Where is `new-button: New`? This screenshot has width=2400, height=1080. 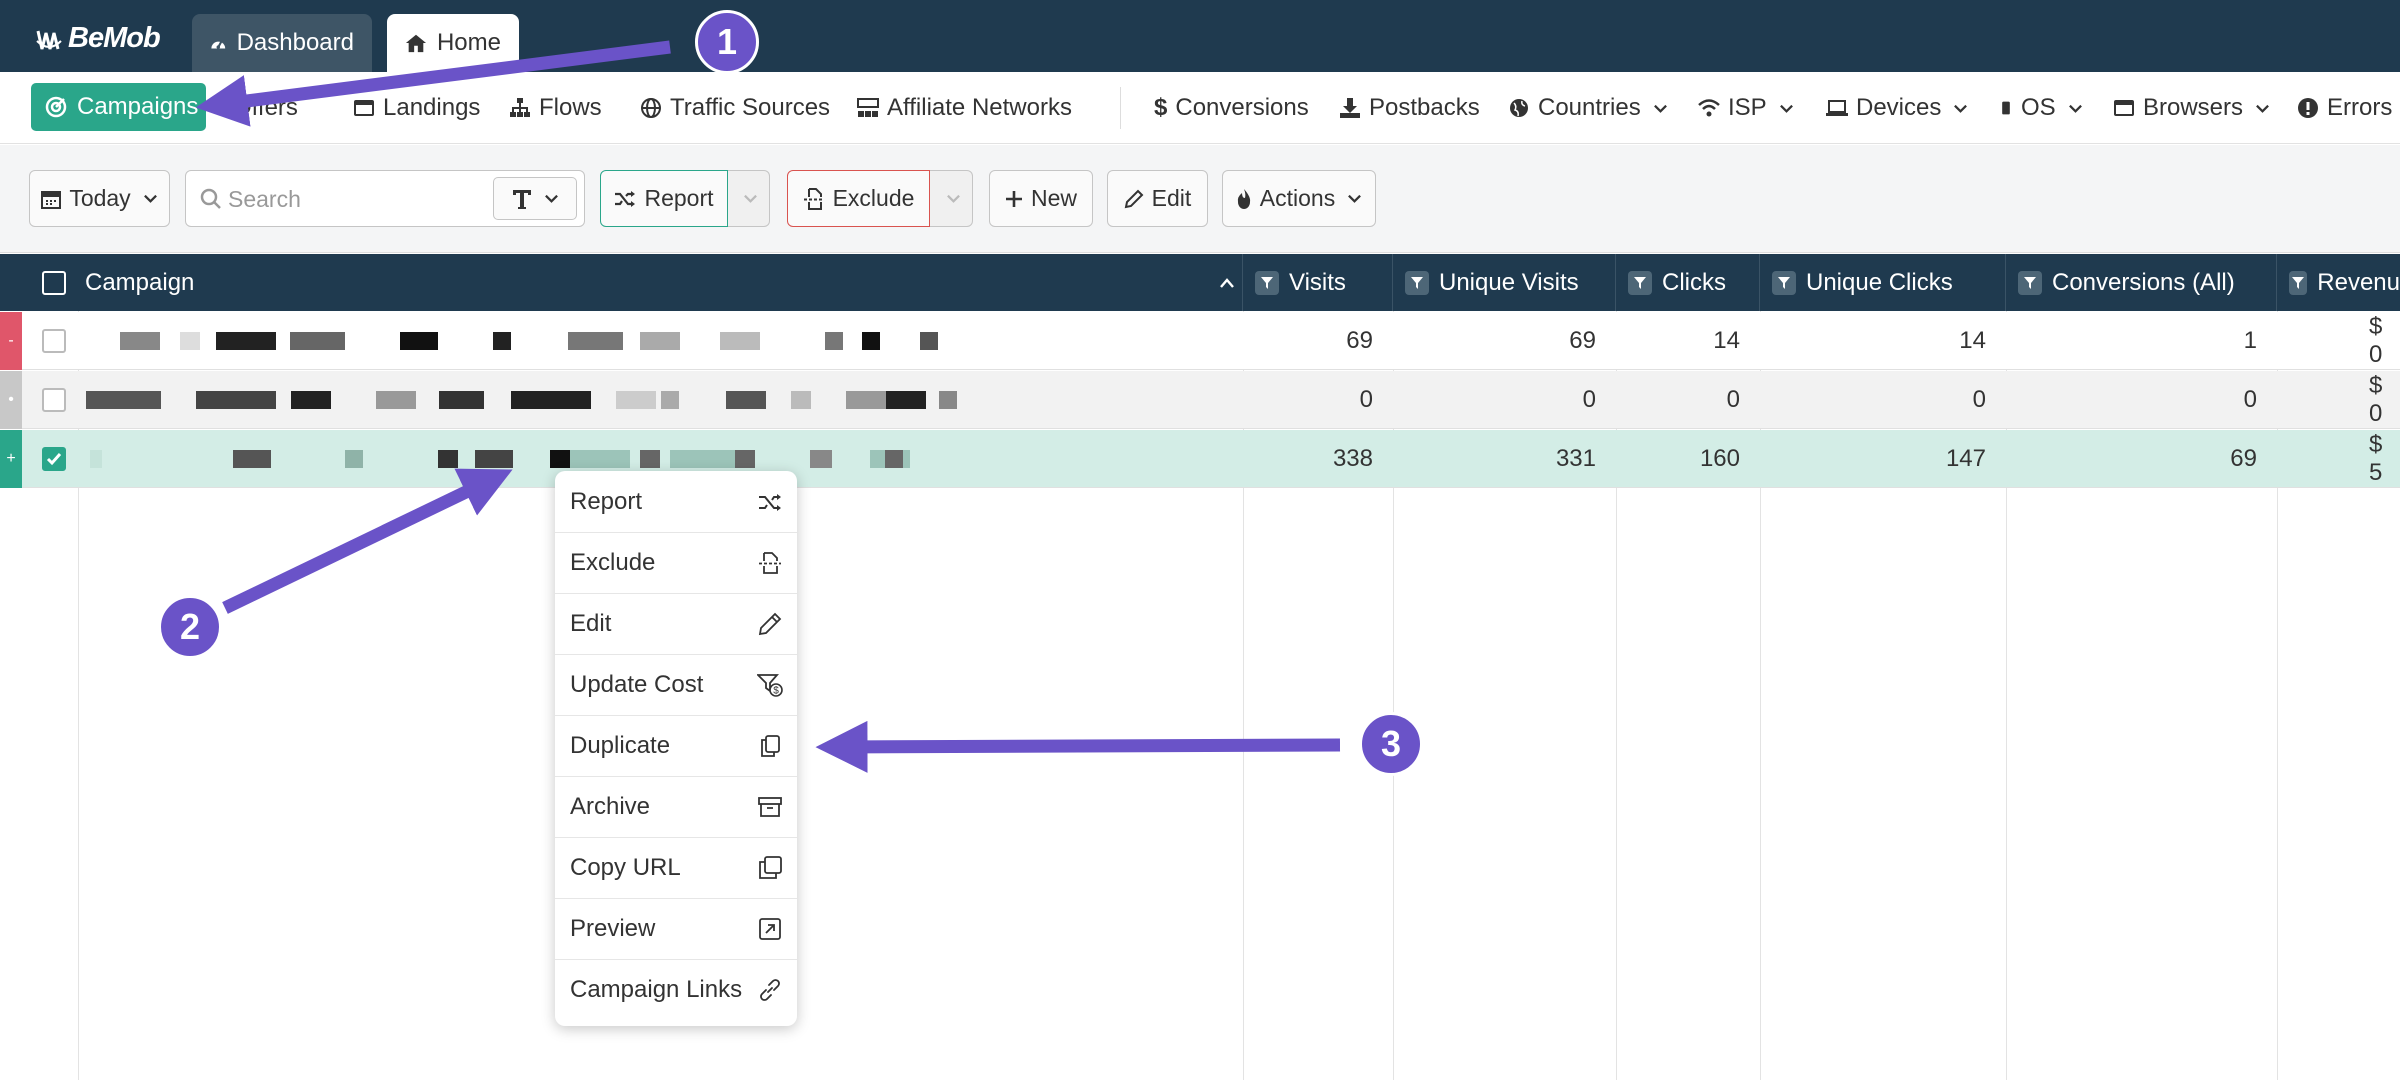
new-button: New is located at coordinates (1041, 198).